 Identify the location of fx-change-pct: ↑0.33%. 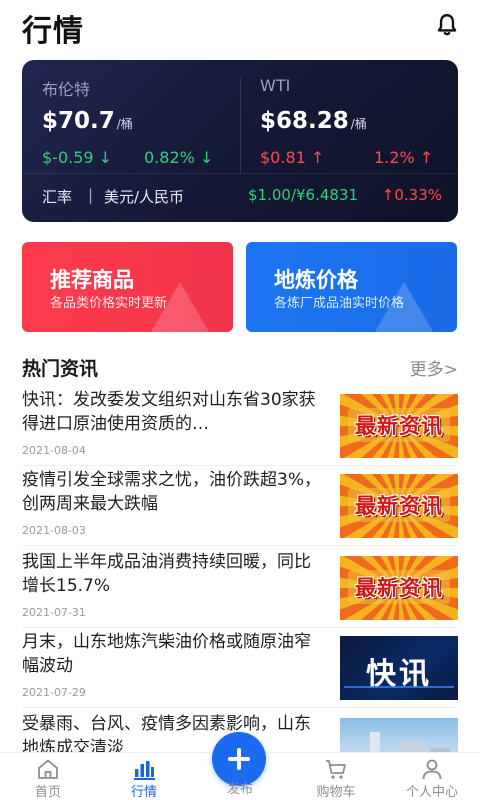
(411, 195).